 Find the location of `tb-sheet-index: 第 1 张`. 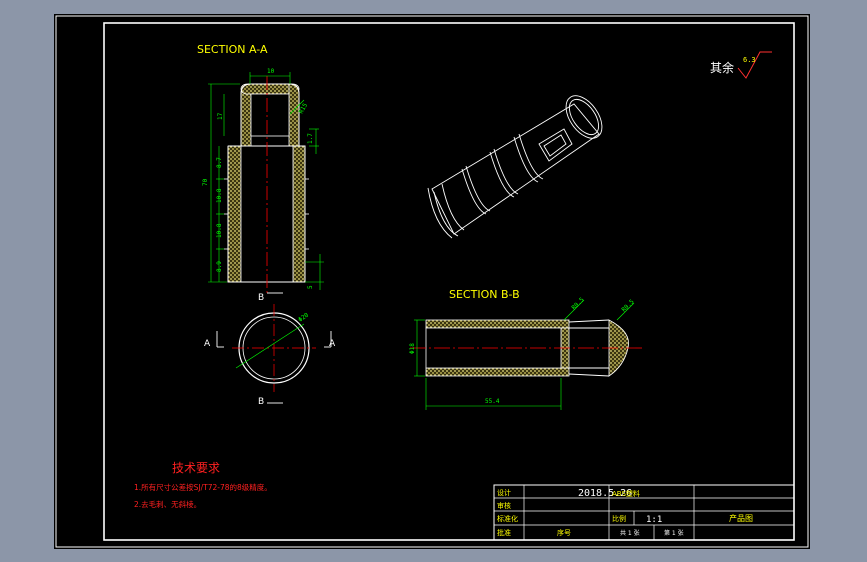

tb-sheet-index: 第 1 张 is located at coordinates (674, 533).